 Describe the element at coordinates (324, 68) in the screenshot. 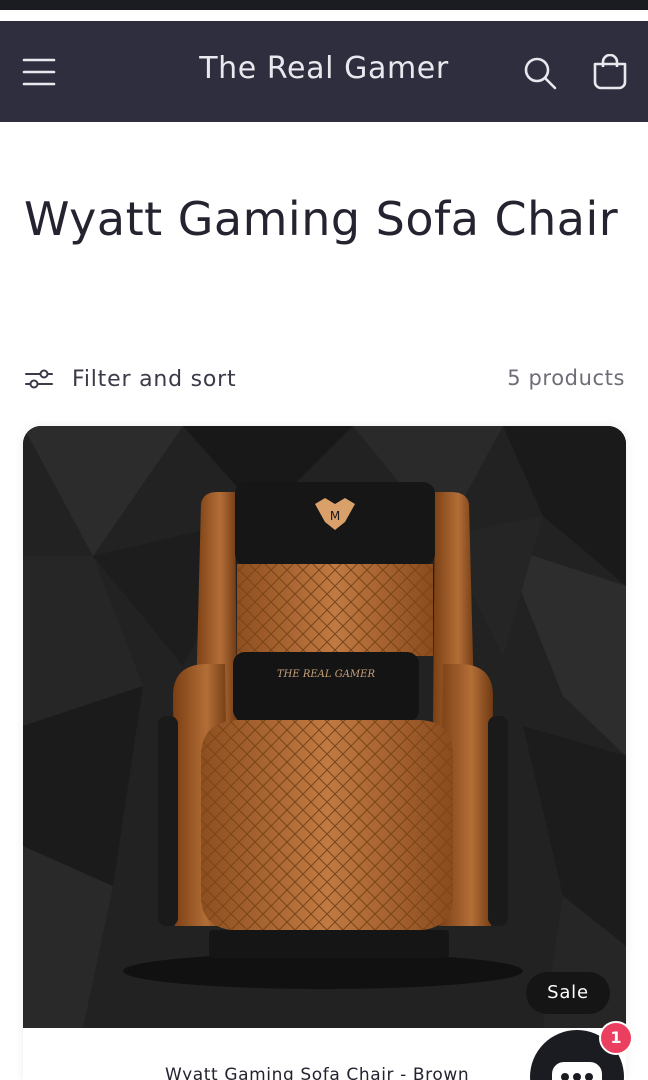

I see `site-brand-logo-text: The Real Gamer` at that location.